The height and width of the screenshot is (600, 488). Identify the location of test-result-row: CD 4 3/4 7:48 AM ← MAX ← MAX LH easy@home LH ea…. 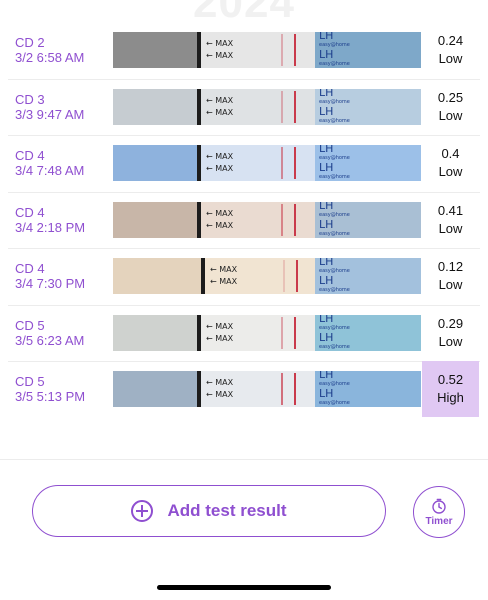
(244, 163).